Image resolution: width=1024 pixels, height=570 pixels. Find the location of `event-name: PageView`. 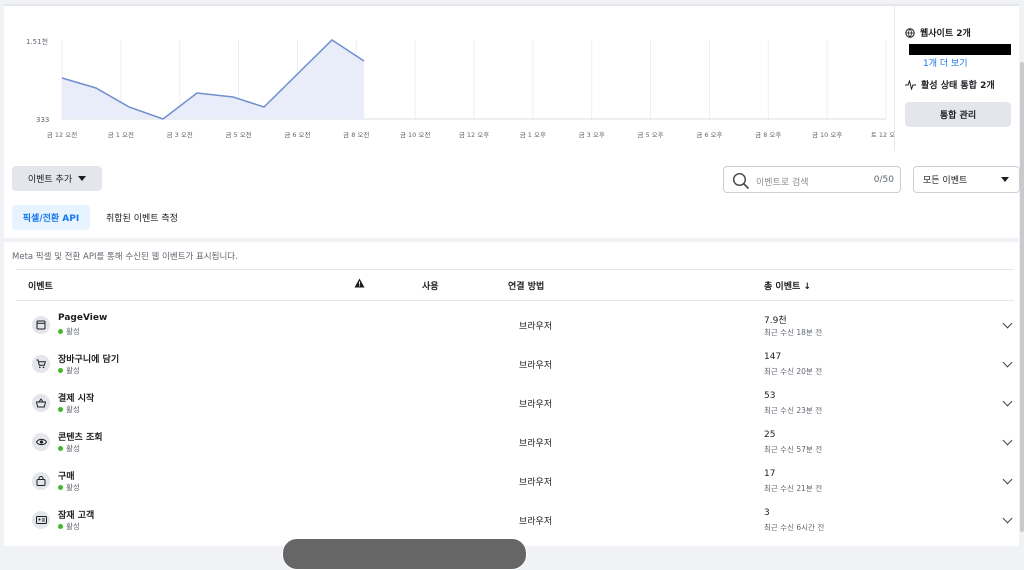

event-name: PageView is located at coordinates (83, 318).